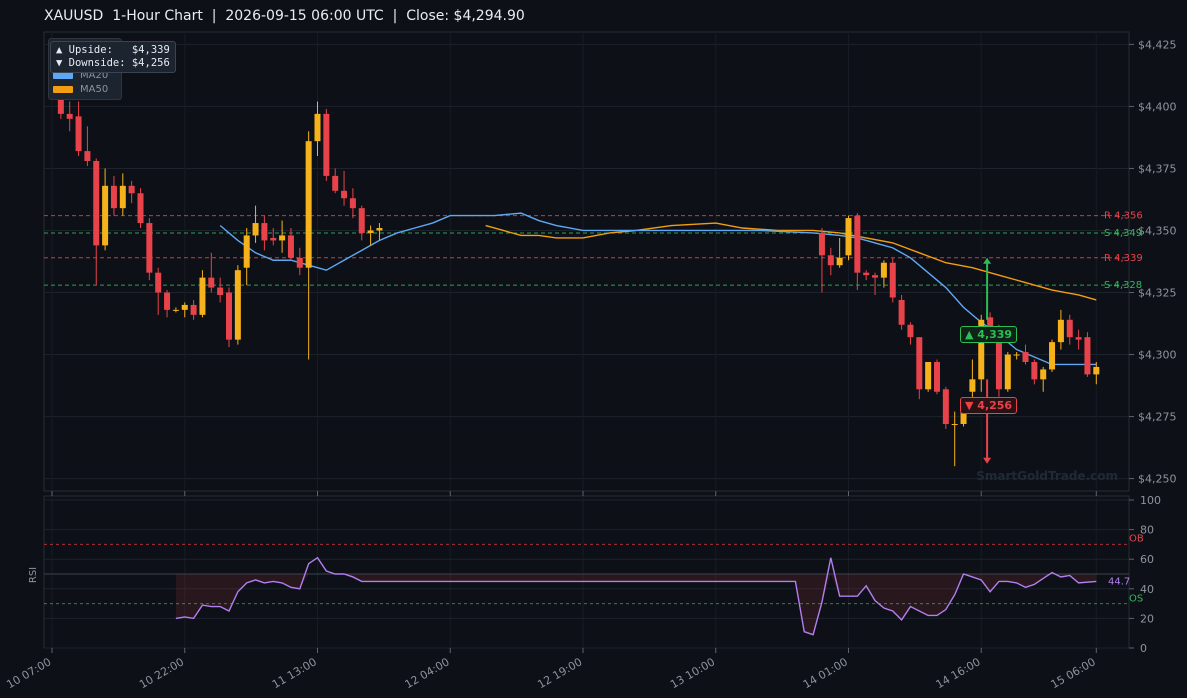 The image size is (1187, 698). What do you see at coordinates (1047, 476) in the screenshot?
I see `watermark: SmartGoldTrade.com` at bounding box center [1047, 476].